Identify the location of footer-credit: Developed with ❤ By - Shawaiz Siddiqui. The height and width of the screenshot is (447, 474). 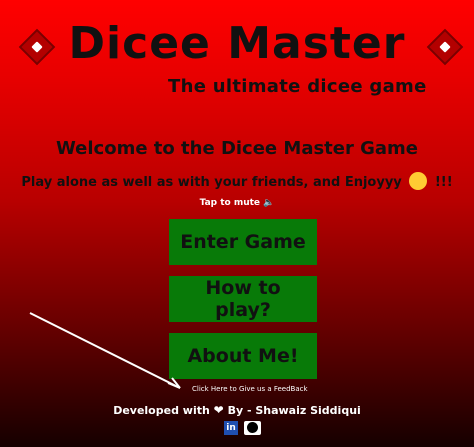
(237, 410).